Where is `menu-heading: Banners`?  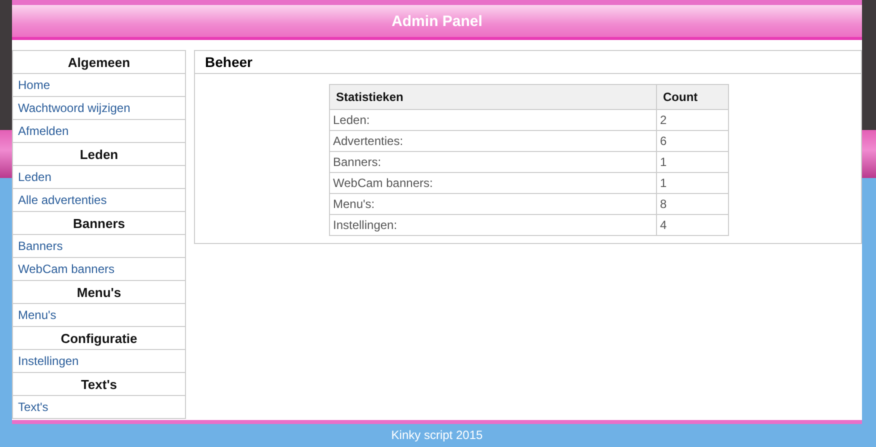
menu-heading: Banners is located at coordinates (99, 223).